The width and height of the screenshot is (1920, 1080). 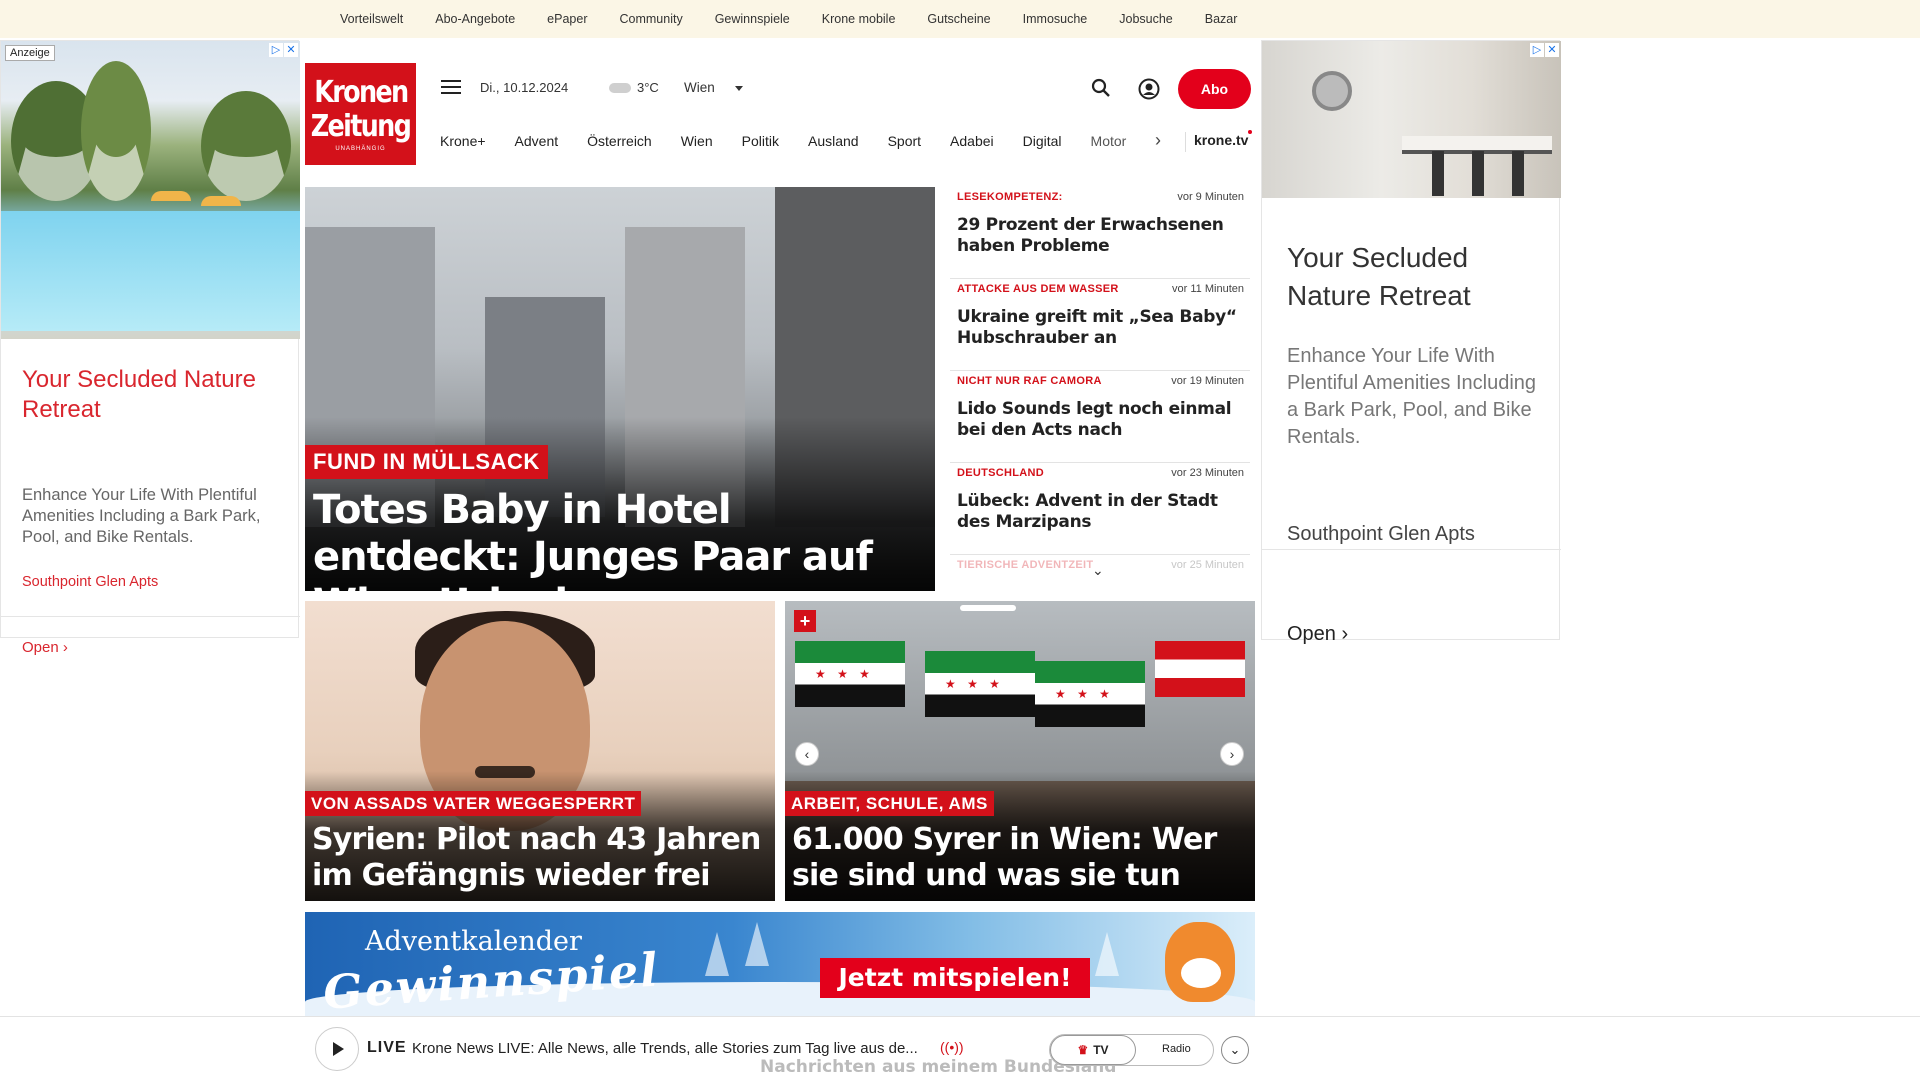 I want to click on nav-item-motor: Motor, so click(x=1109, y=141).